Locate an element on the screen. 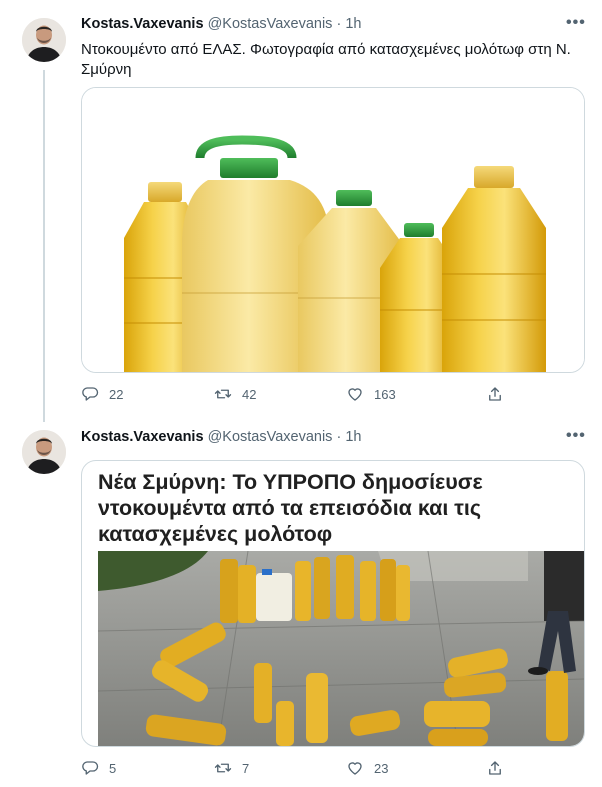  reply-count: 22 is located at coordinates (116, 394).